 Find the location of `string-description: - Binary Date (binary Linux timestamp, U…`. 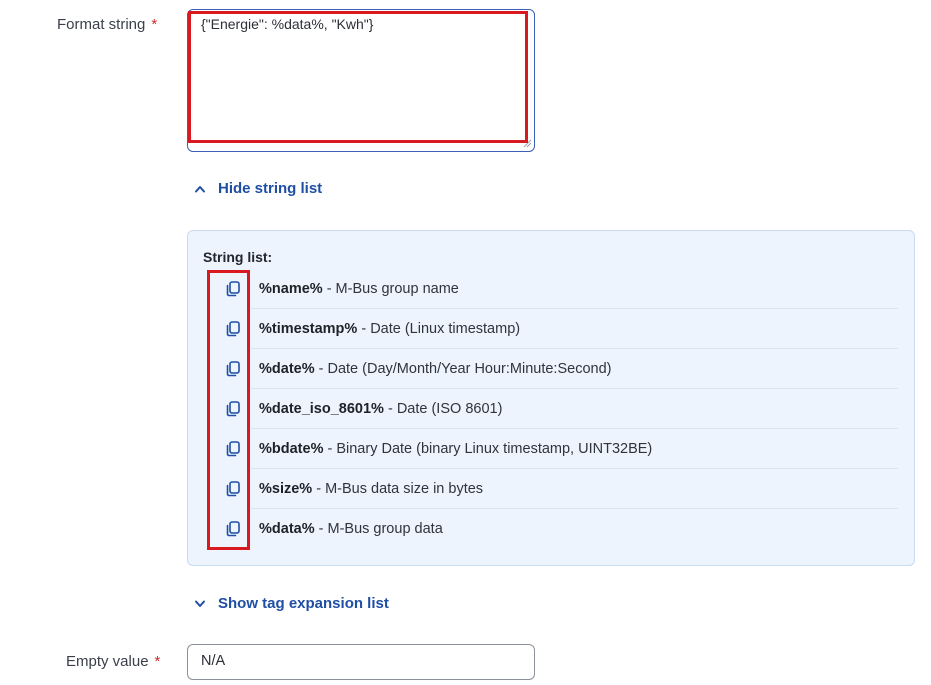

string-description: - Binary Date (binary Linux timestamp, U… is located at coordinates (488, 448).